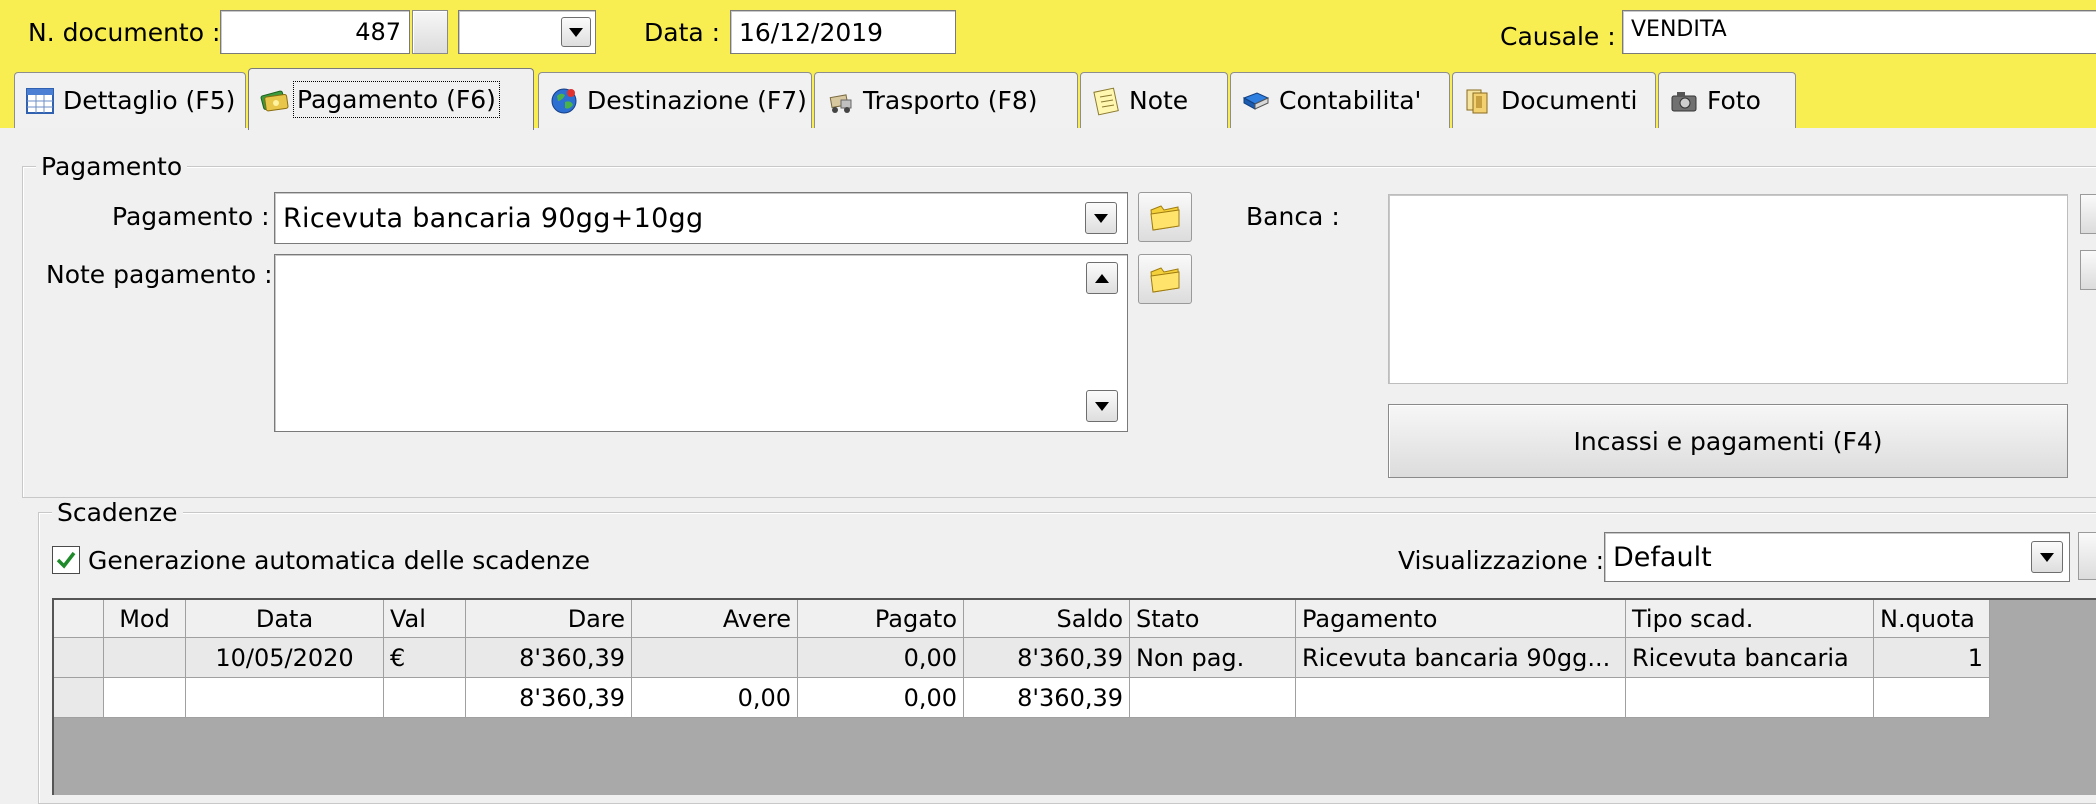 Image resolution: width=2096 pixels, height=804 pixels. I want to click on payment-label: Pagamento :, so click(191, 216).